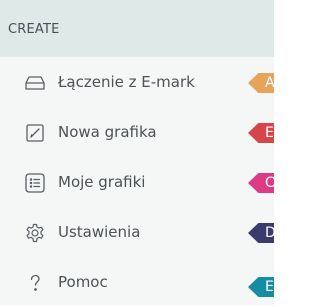 The image size is (320, 307). What do you see at coordinates (35, 133) in the screenshot?
I see `edit-square-icon` at bounding box center [35, 133].